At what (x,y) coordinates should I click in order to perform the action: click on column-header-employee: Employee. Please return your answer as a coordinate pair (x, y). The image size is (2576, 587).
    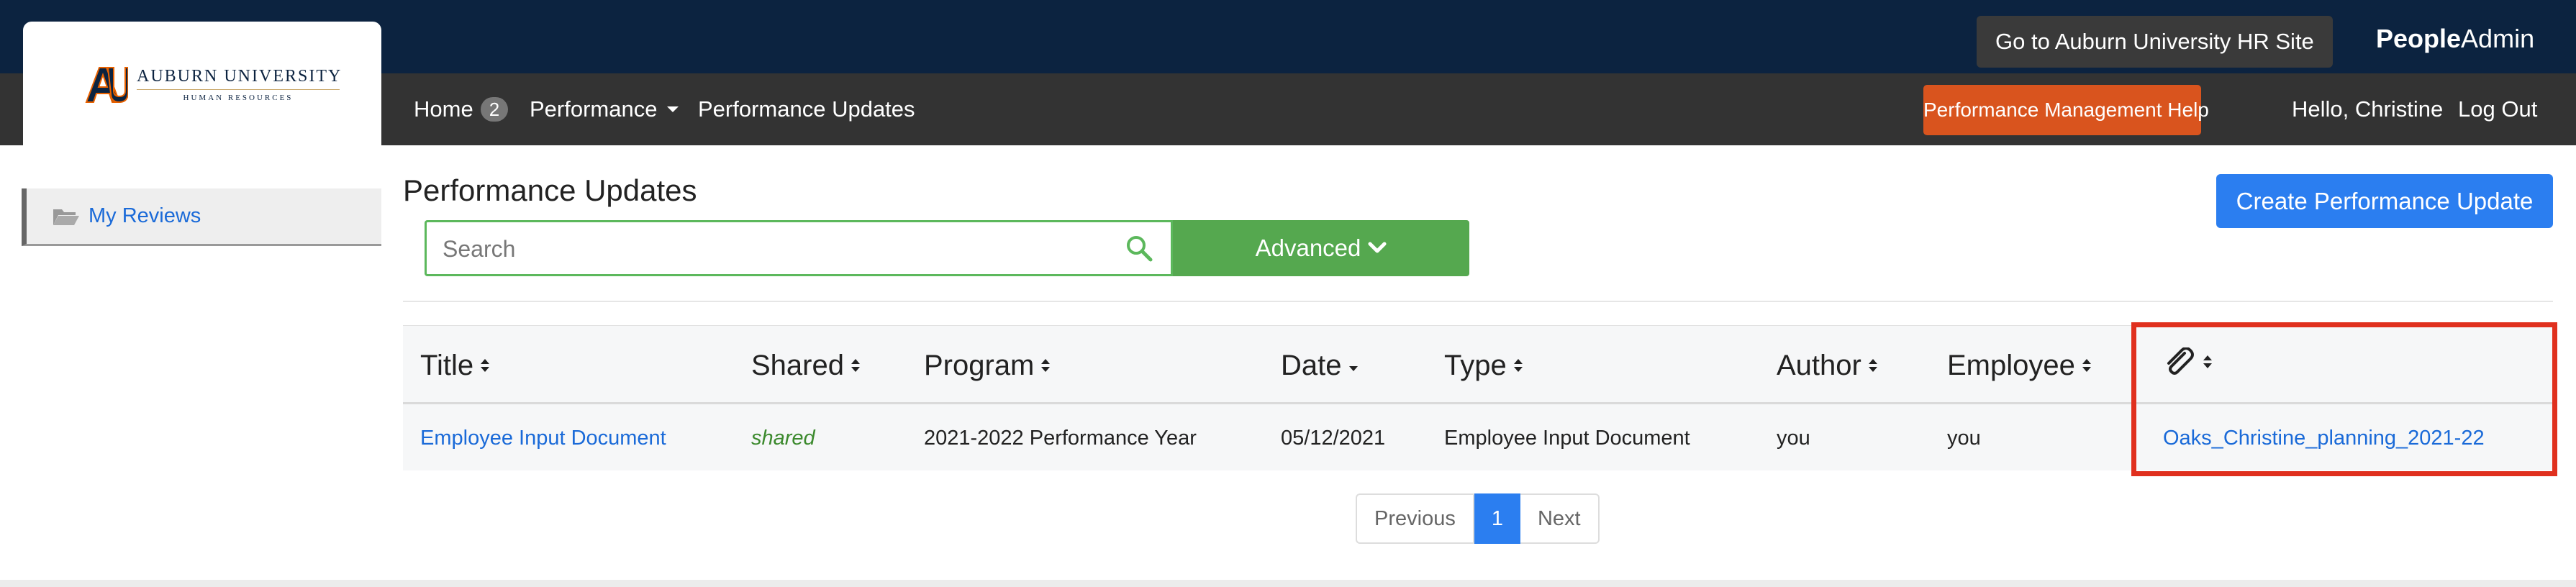
    Looking at the image, I should click on (2019, 365).